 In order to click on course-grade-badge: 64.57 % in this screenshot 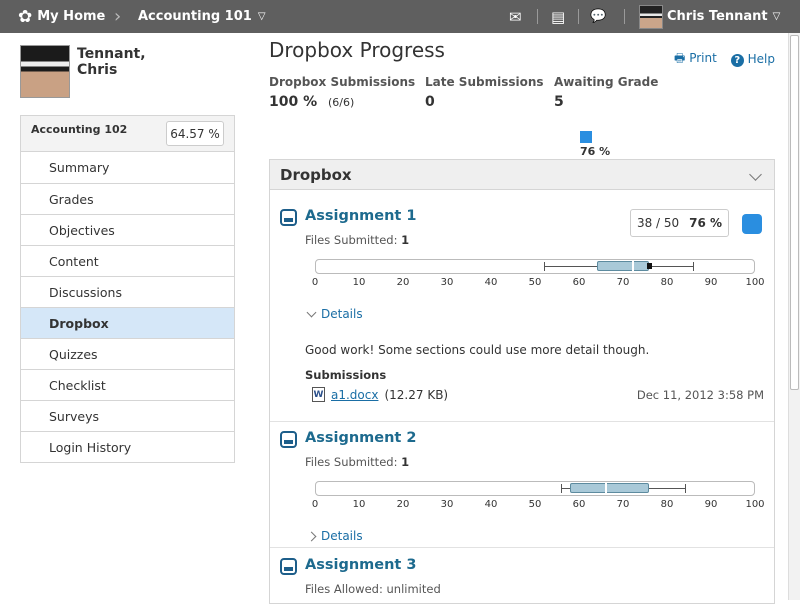, I will do `click(195, 133)`.